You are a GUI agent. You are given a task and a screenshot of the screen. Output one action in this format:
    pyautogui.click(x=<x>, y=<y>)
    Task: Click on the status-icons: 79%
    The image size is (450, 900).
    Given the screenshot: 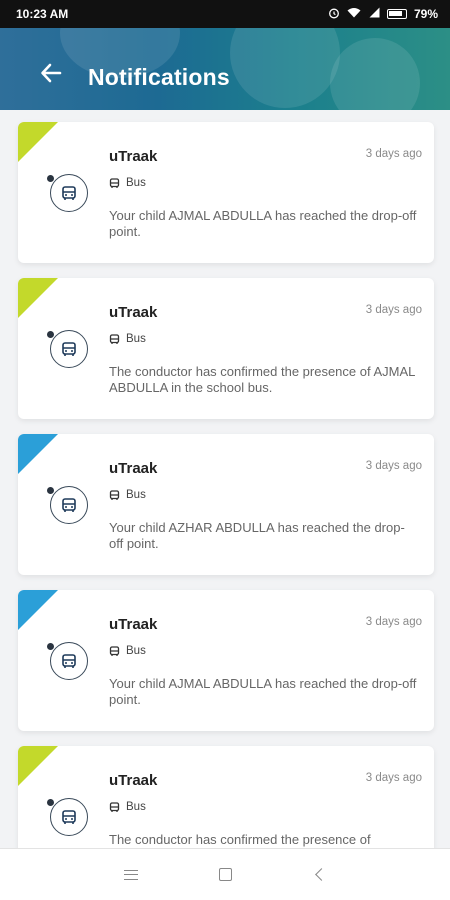 What is the action you would take?
    pyautogui.click(x=383, y=14)
    